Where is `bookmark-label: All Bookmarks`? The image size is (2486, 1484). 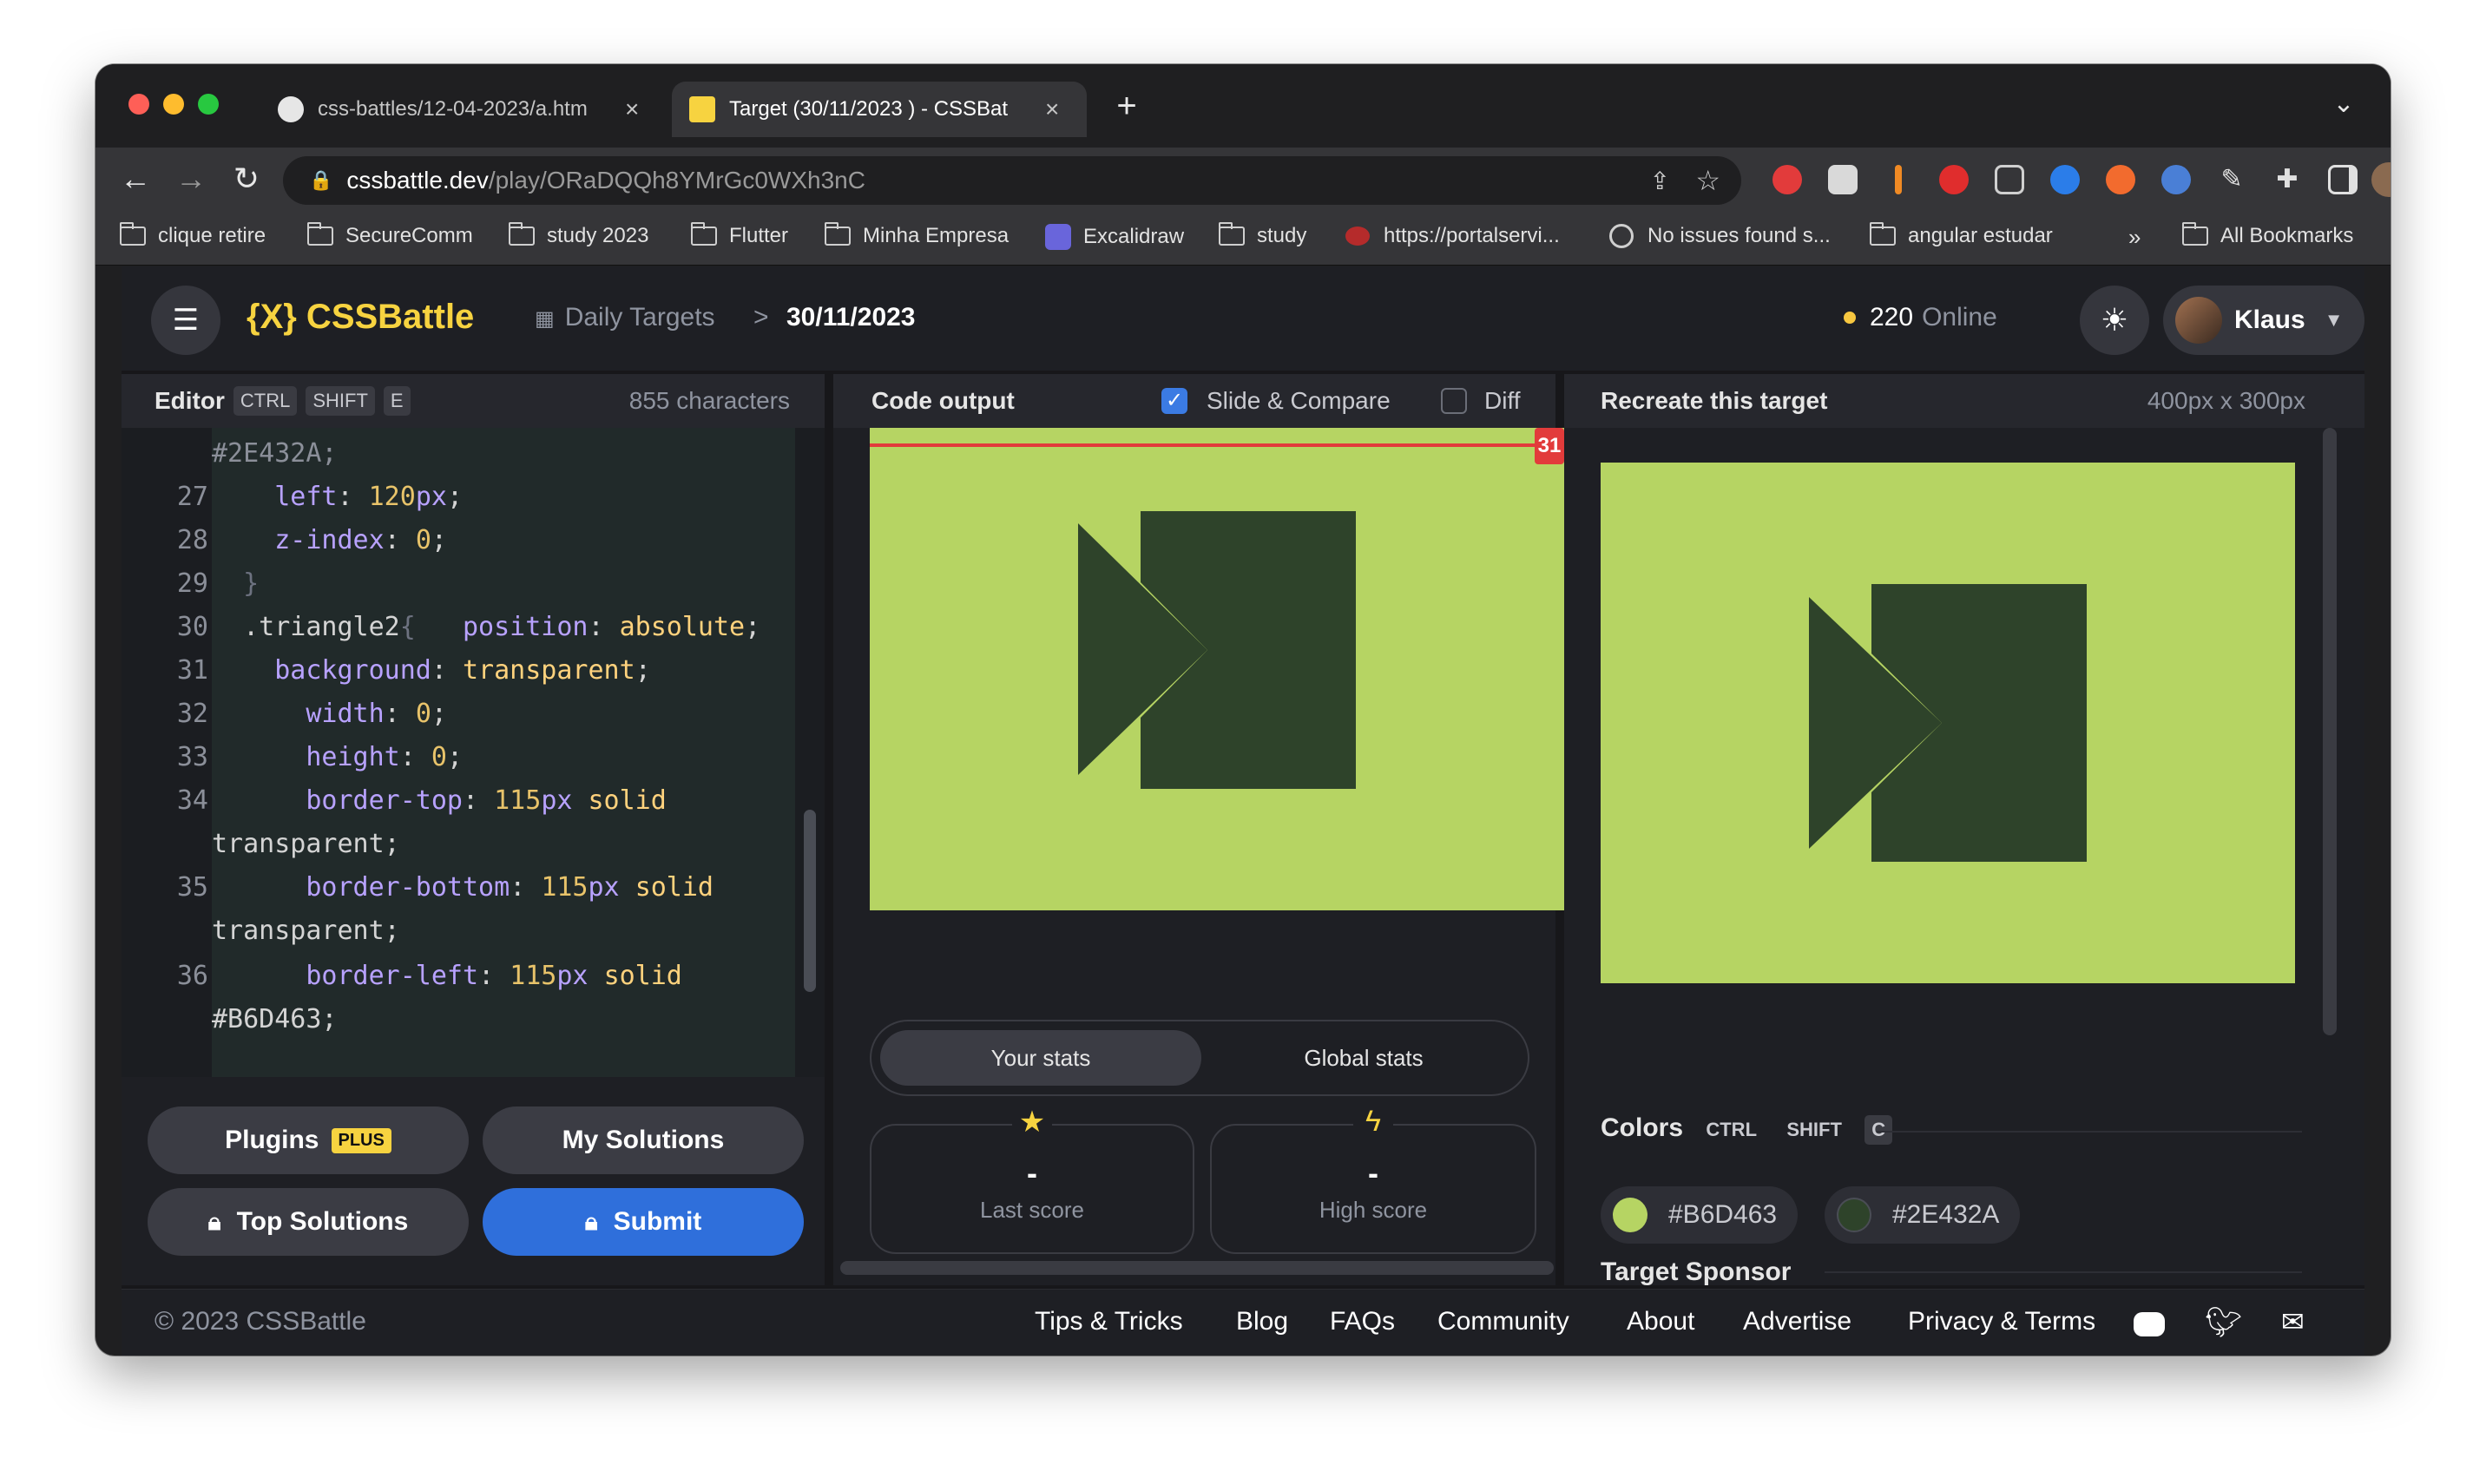
bookmark-label: All Bookmarks is located at coordinates (2287, 235).